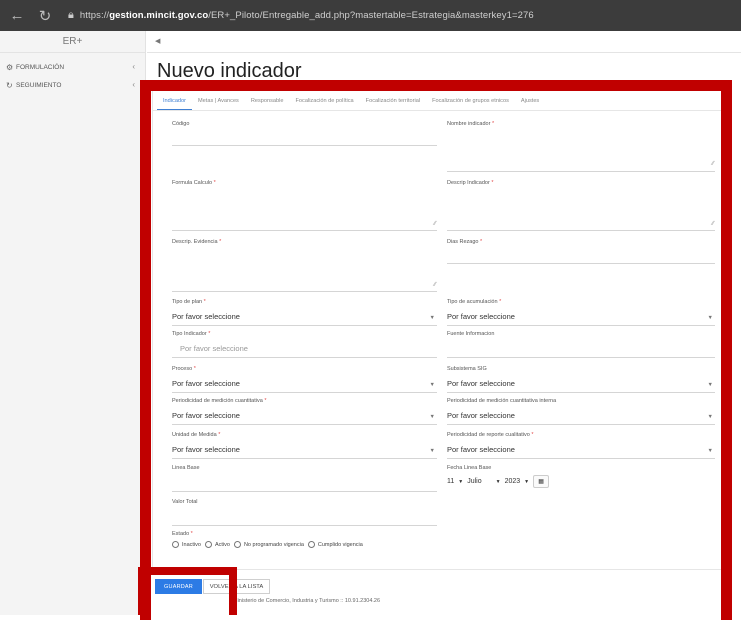  Describe the element at coordinates (17, 15) in the screenshot. I see `back-arrow-icon: ←` at that location.